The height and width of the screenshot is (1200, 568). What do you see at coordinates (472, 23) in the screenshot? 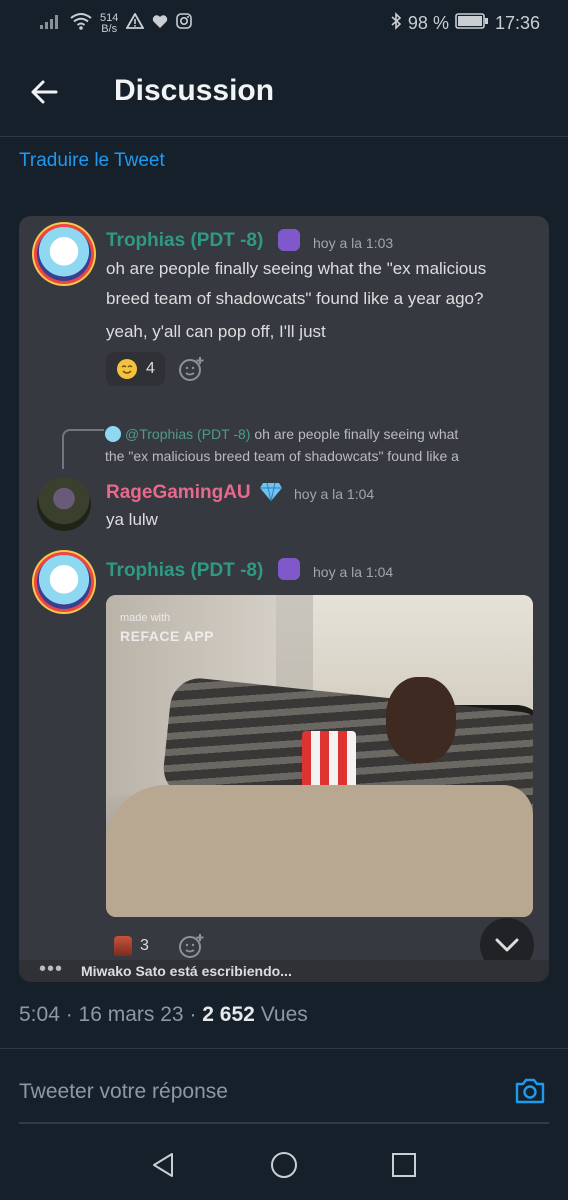
I see `battery-icon` at bounding box center [472, 23].